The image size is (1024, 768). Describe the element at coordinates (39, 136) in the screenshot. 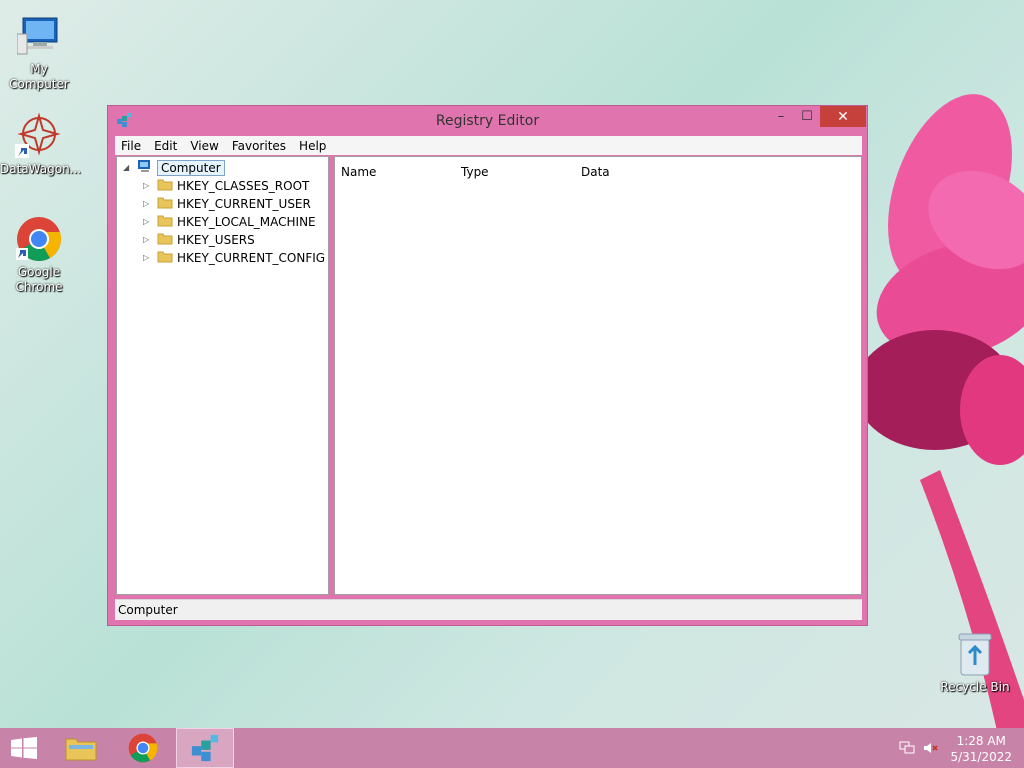

I see `datawagon-icon` at that location.